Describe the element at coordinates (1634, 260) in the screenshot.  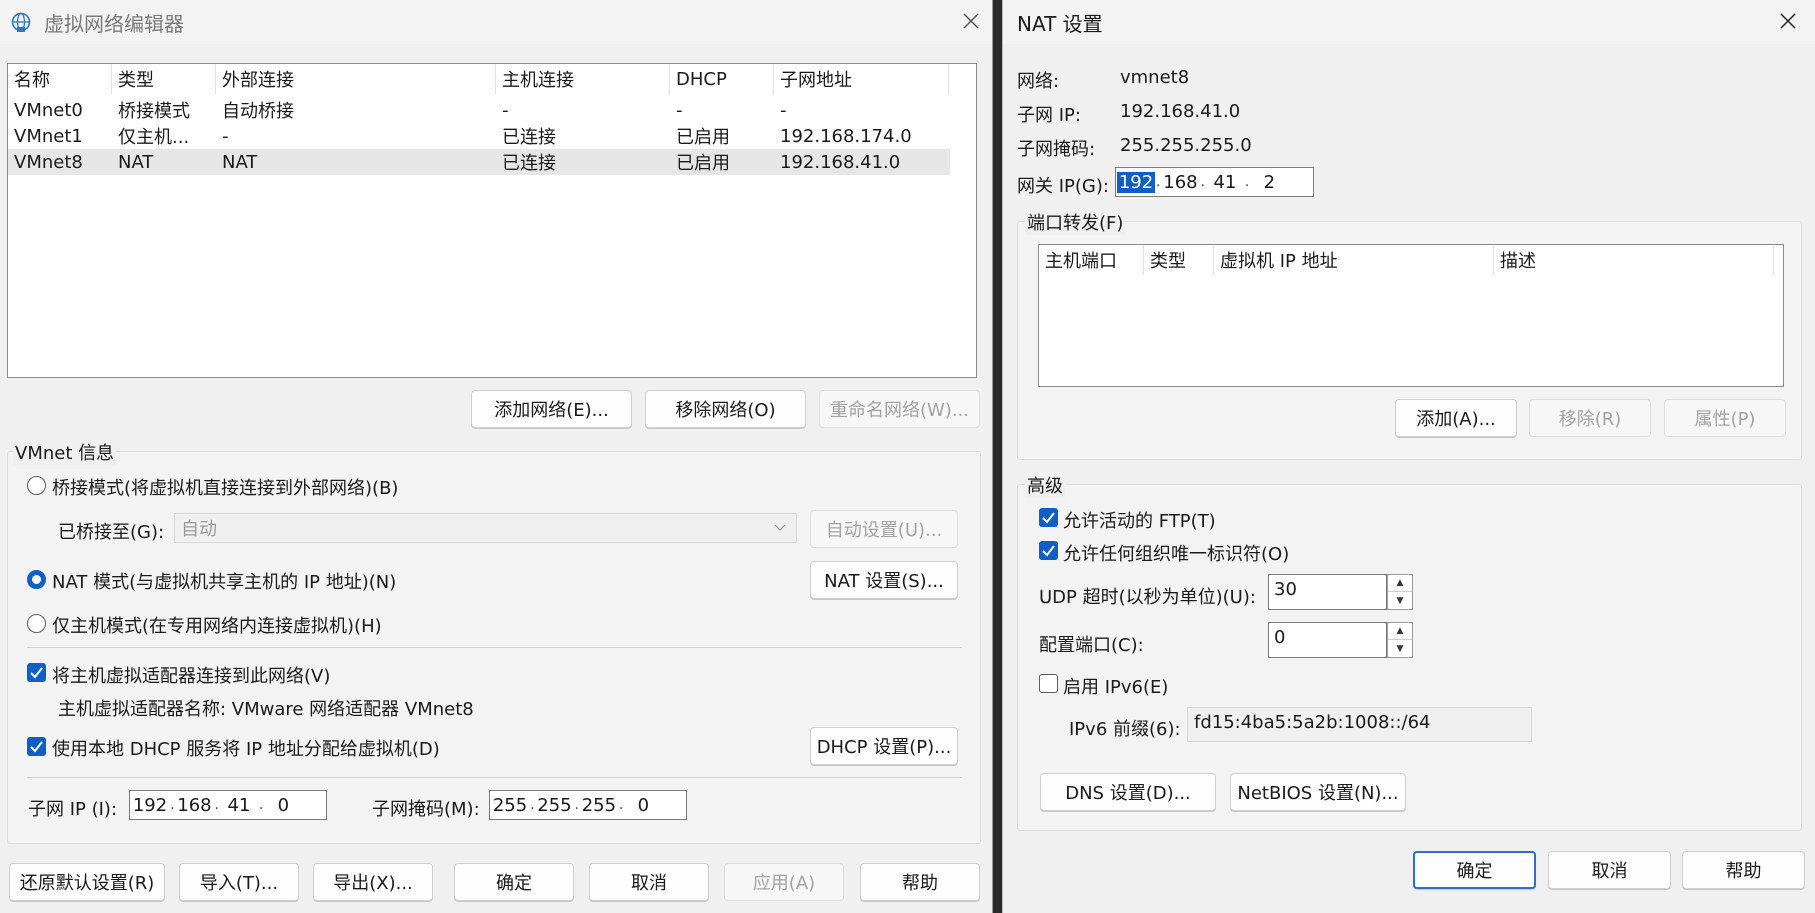
I see `col-description: 描述` at that location.